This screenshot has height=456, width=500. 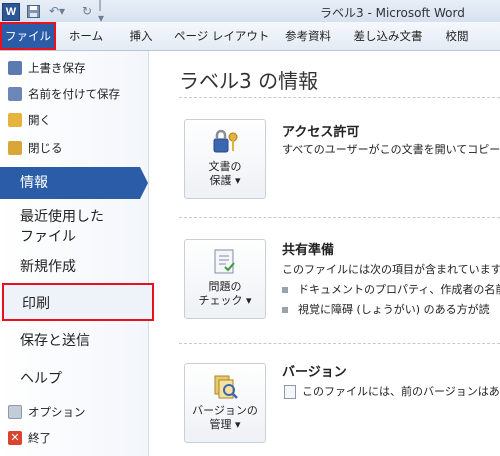 What do you see at coordinates (15, 148) in the screenshot?
I see `close-folder-icon` at bounding box center [15, 148].